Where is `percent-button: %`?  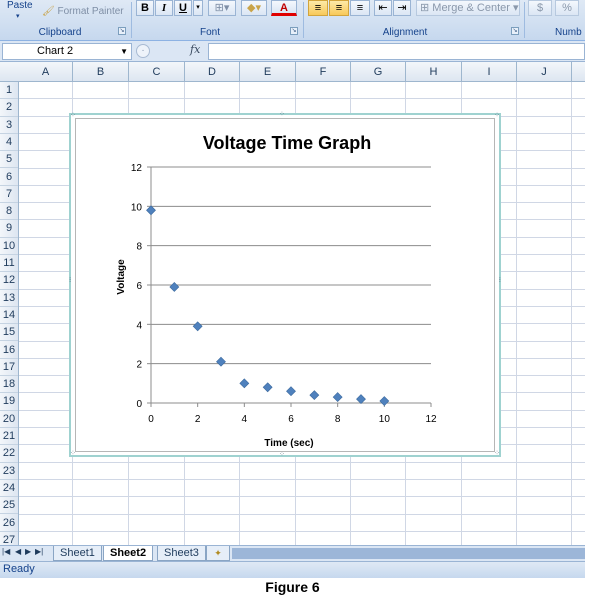 percent-button: % is located at coordinates (567, 8).